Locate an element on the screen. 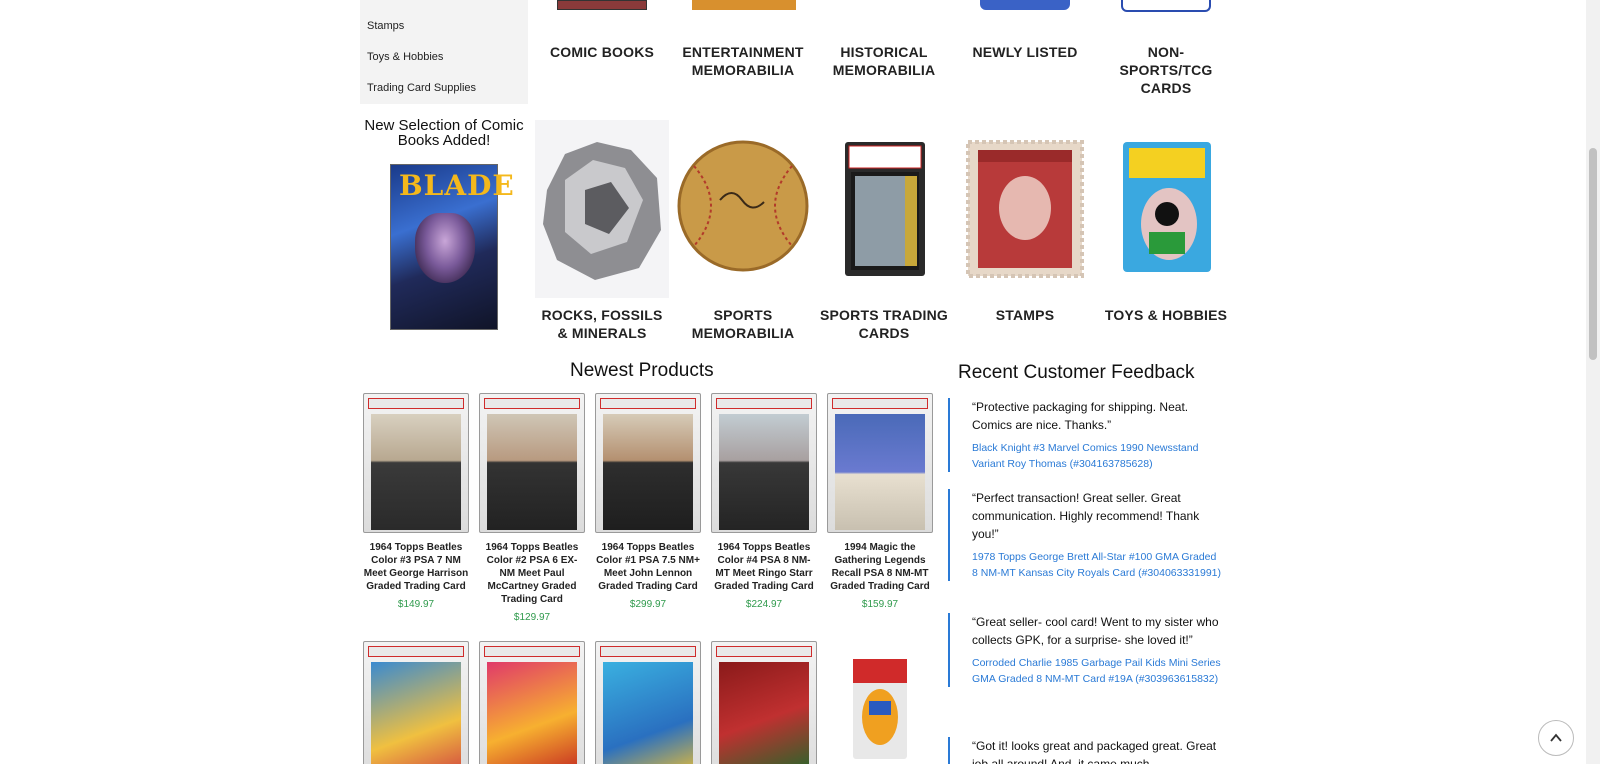 This screenshot has width=1600, height=764. promo-cover-logo: BLADE is located at coordinates (457, 185).